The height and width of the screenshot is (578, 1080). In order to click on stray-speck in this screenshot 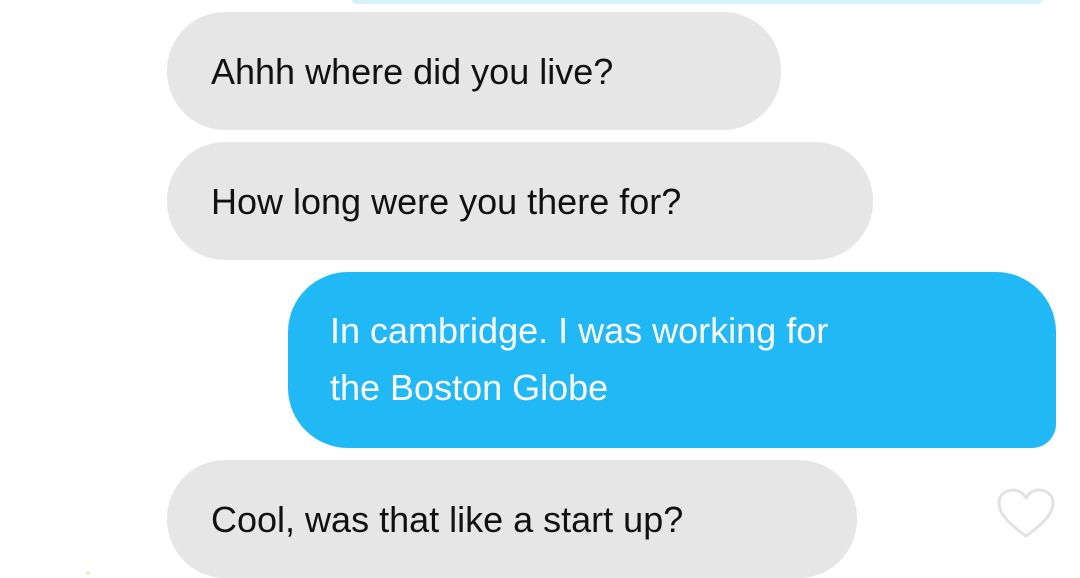, I will do `click(88, 573)`.